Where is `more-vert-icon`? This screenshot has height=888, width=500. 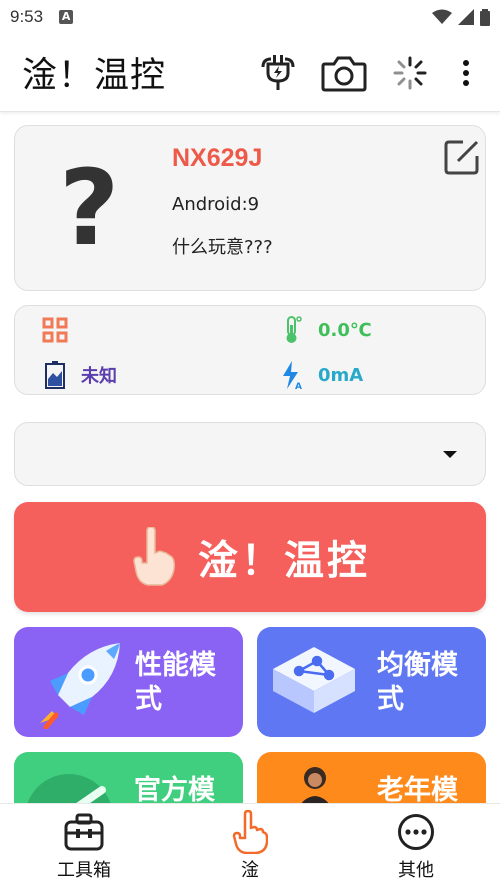 more-vert-icon is located at coordinates (466, 72).